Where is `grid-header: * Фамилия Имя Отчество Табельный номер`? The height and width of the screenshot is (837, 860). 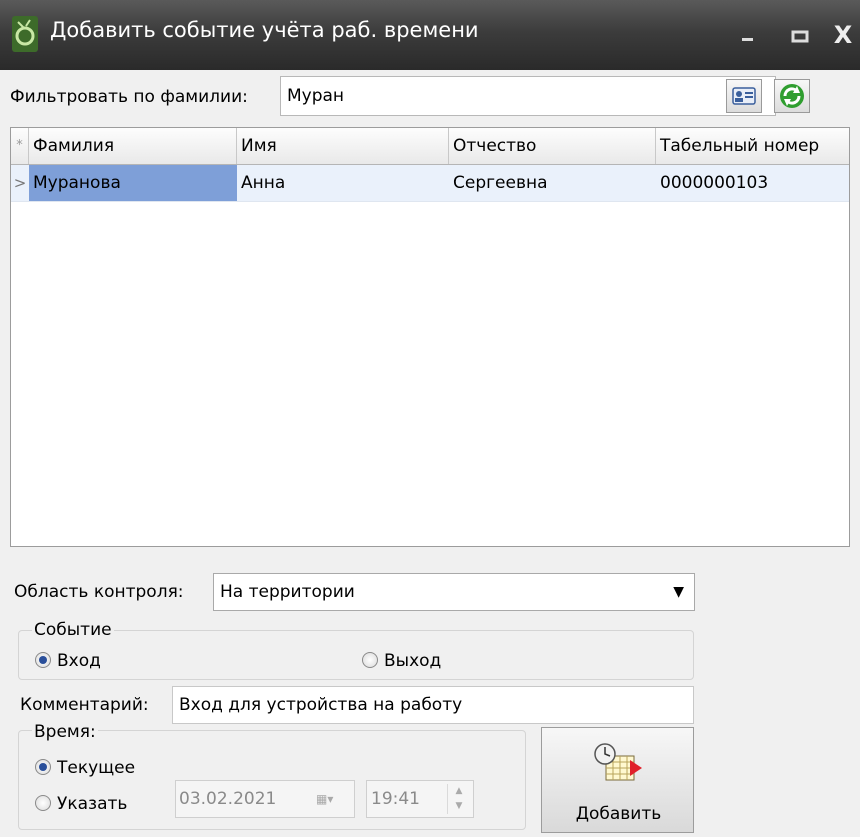 grid-header: * Фамилия Имя Отчество Табельный номер is located at coordinates (430, 146).